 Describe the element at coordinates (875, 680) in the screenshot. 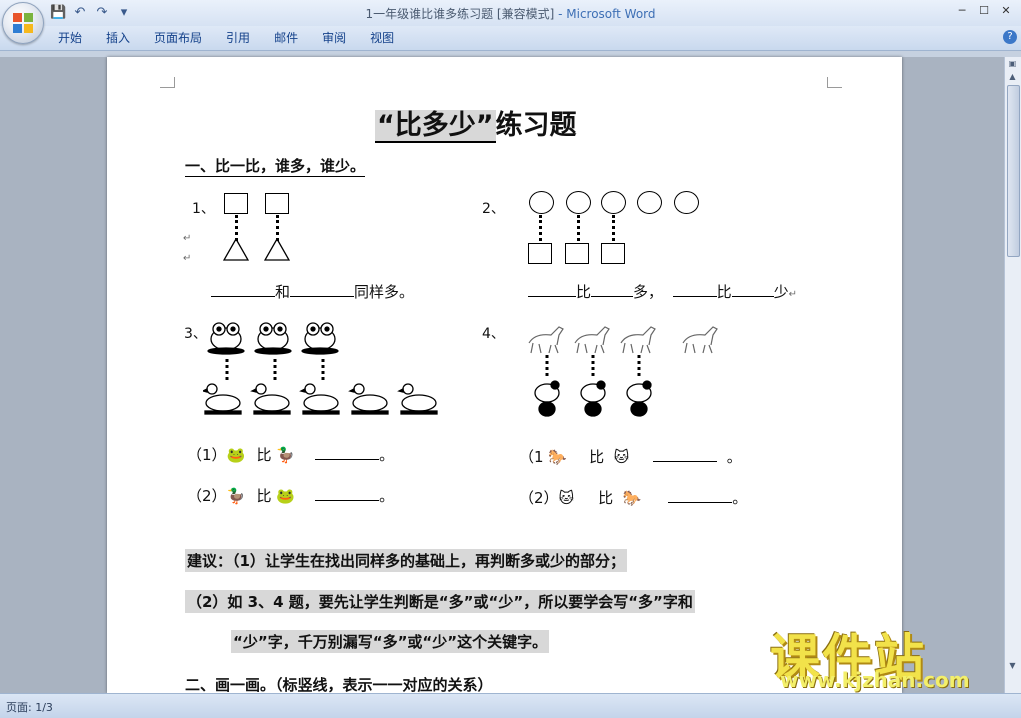

I see `watermark-url: www.kjzhan.com` at that location.